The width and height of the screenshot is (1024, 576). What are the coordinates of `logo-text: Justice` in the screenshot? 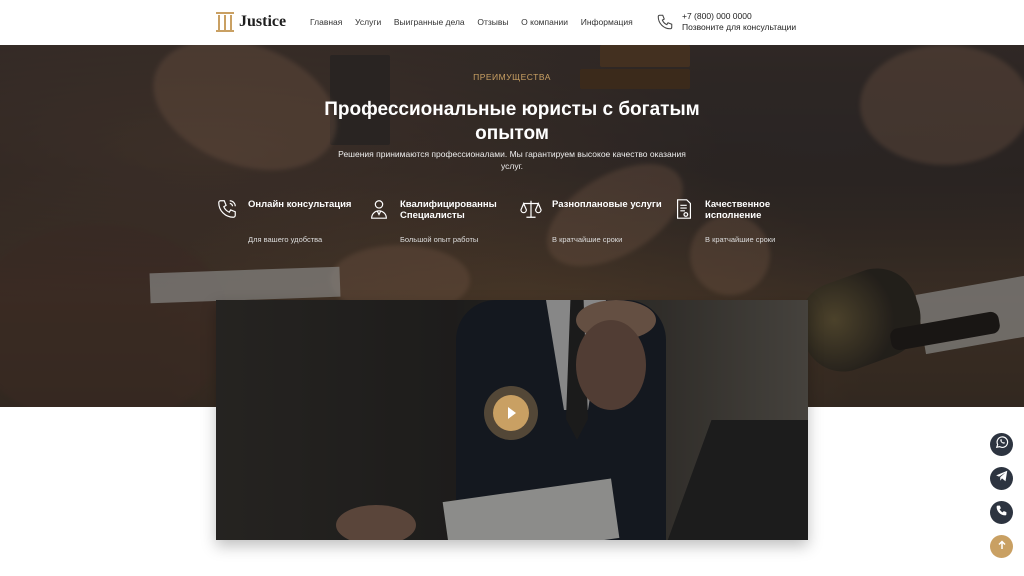 It's located at (263, 21).